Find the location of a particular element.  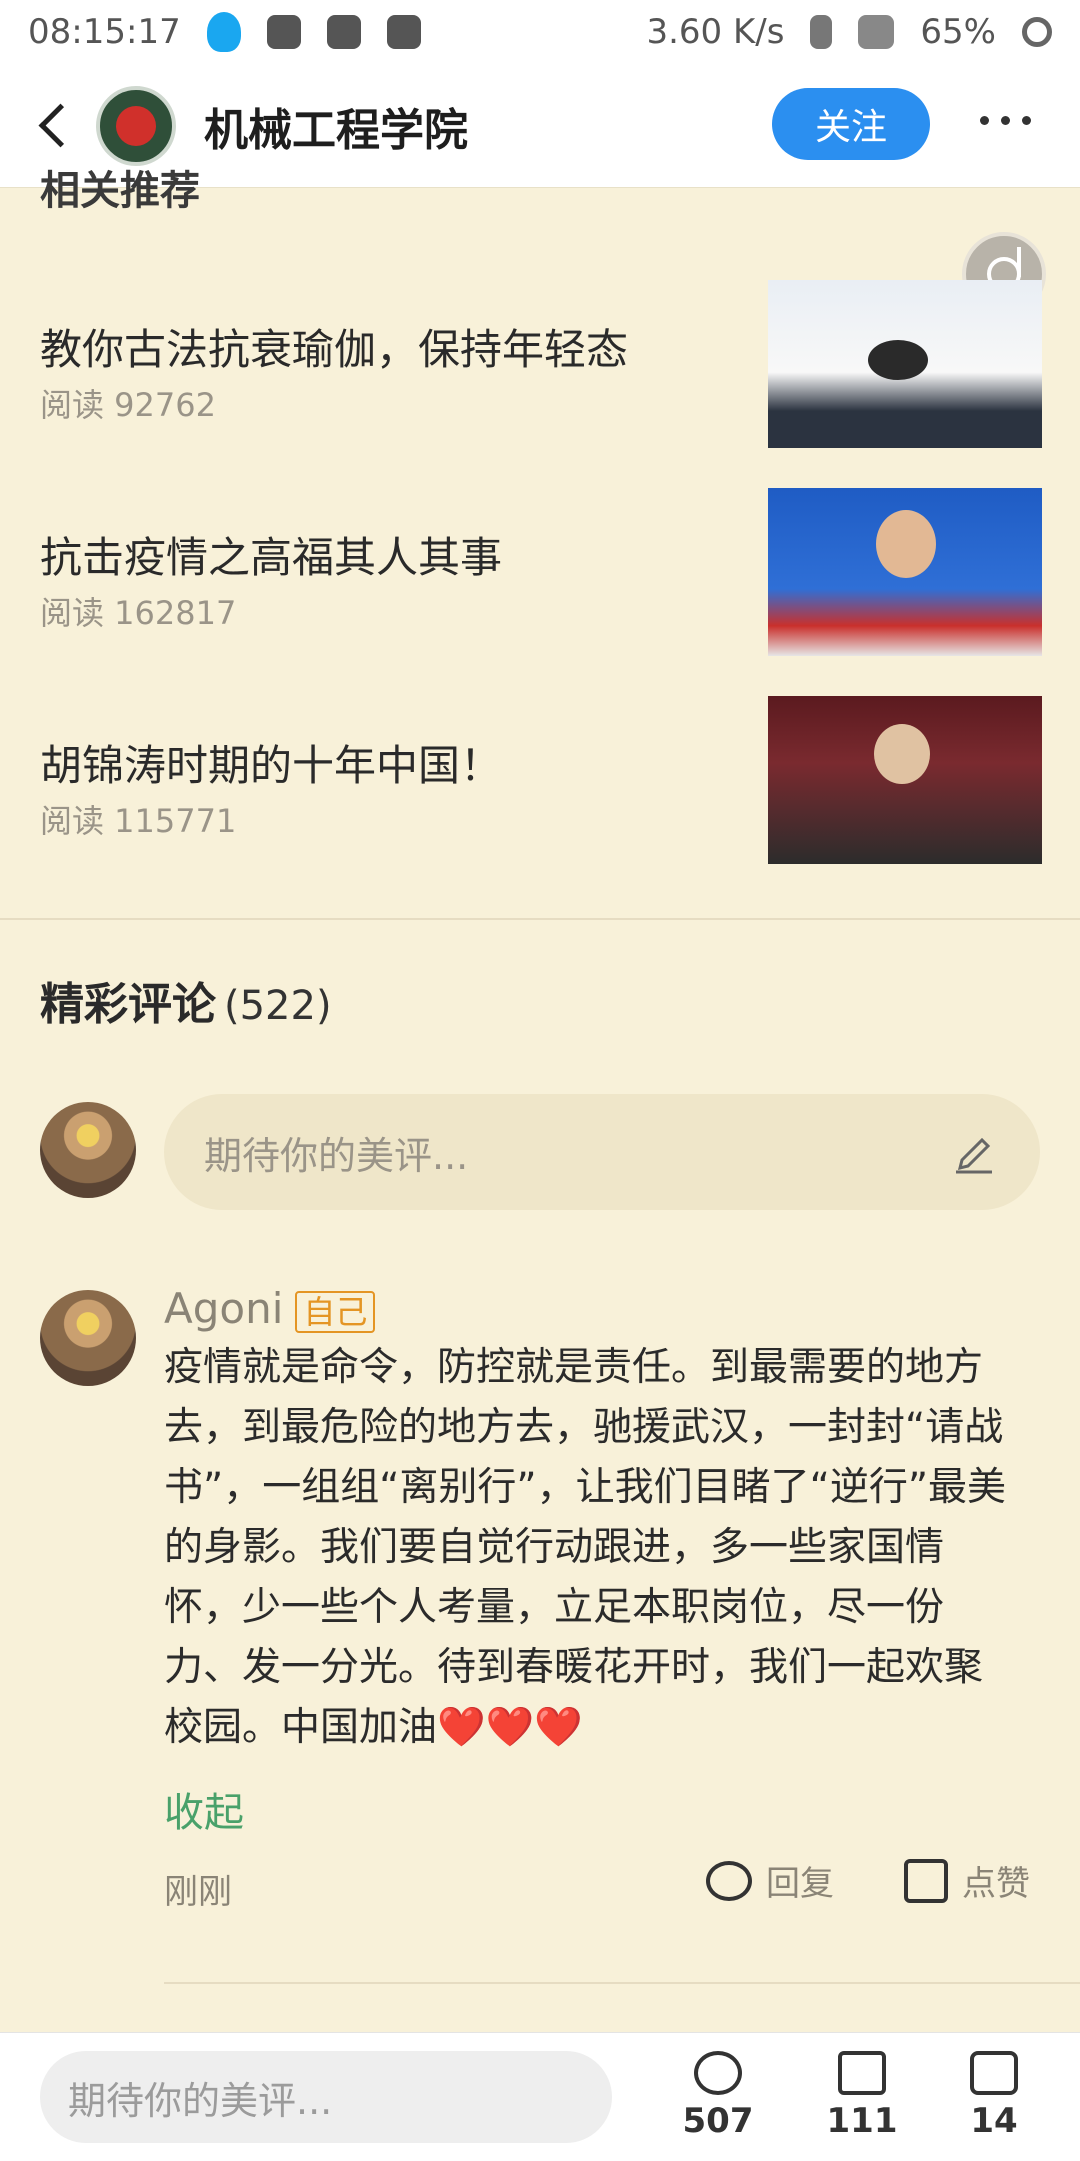

share-stat-button: 14 is located at coordinates (994, 2092).